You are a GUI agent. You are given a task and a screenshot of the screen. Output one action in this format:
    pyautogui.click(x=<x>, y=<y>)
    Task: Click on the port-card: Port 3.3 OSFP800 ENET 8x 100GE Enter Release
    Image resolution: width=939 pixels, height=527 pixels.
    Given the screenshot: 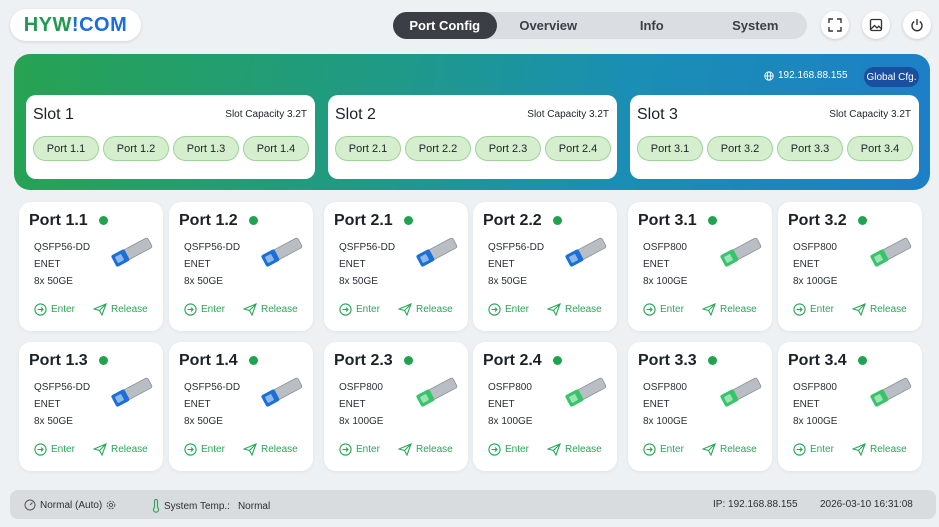 What is the action you would take?
    pyautogui.click(x=700, y=406)
    